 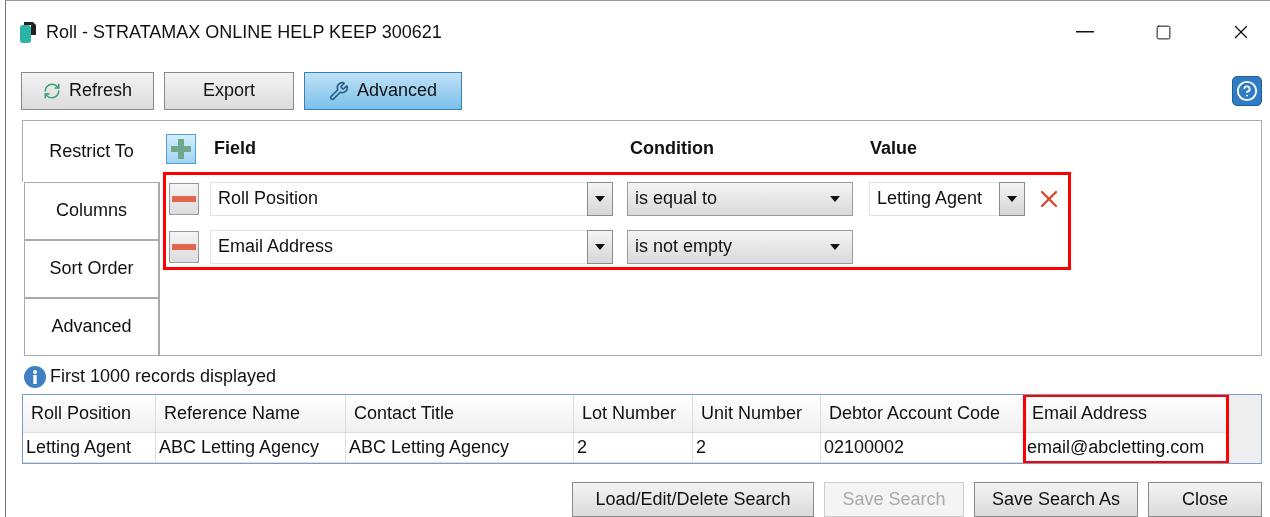 I want to click on minimize-icon, so click(x=1085, y=32).